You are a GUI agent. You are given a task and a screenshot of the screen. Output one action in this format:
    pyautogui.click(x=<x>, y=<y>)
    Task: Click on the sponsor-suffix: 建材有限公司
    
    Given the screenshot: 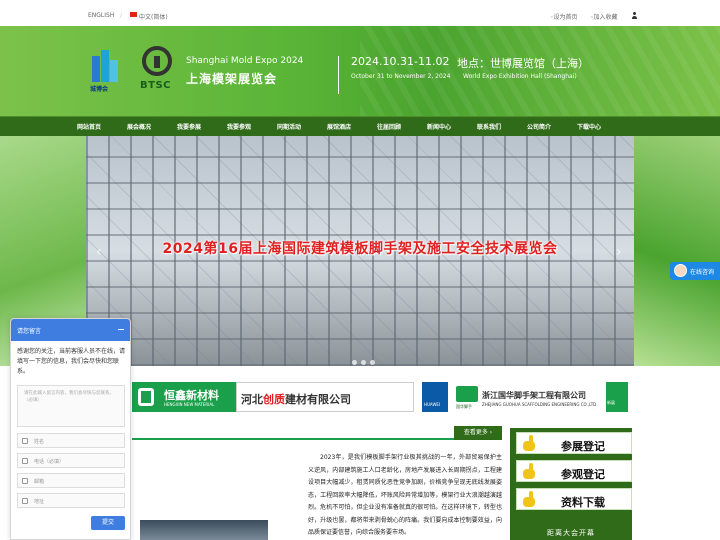 What is the action you would take?
    pyautogui.click(x=318, y=399)
    